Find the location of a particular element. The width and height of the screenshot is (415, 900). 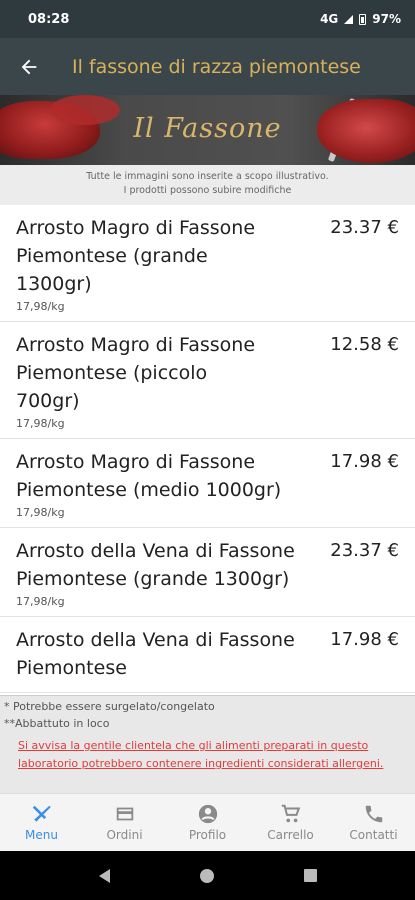

signal-icon is located at coordinates (349, 19).